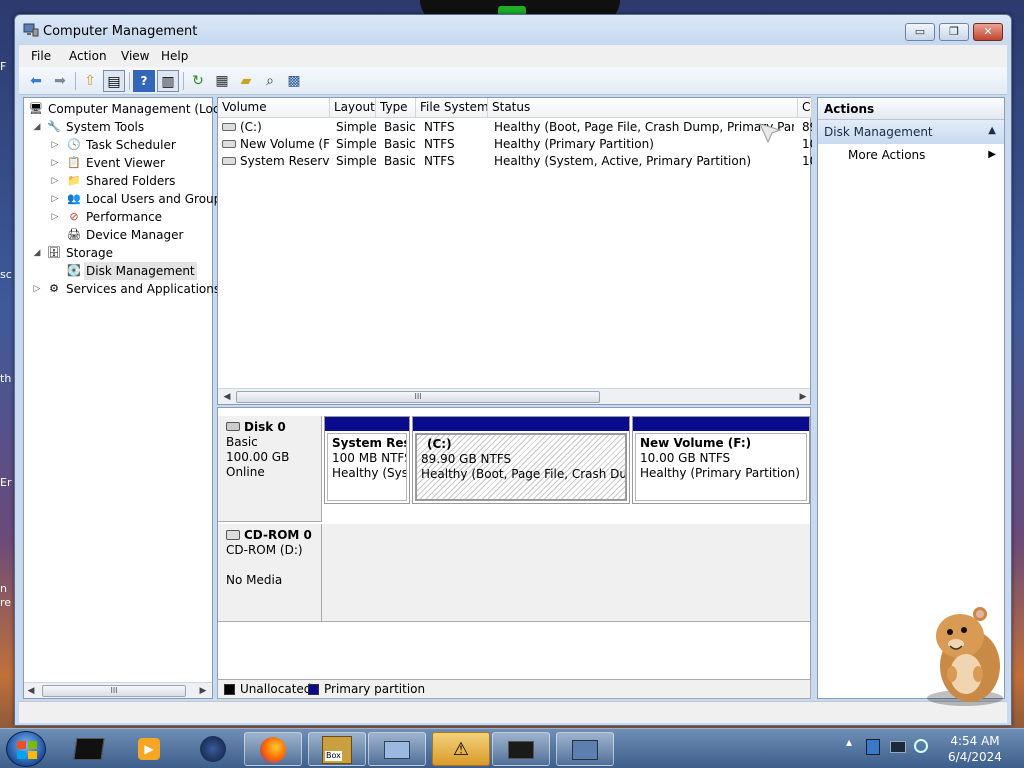  I want to click on tree-item-services-and-applications: ▷ ⚙ Services and Applications, so click(122, 289).